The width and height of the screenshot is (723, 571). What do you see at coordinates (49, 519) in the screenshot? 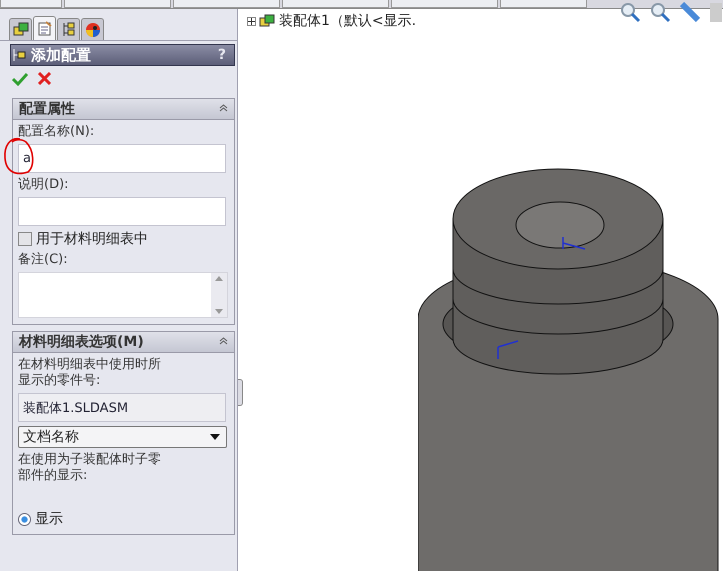
I see `radio-label: 显示` at bounding box center [49, 519].